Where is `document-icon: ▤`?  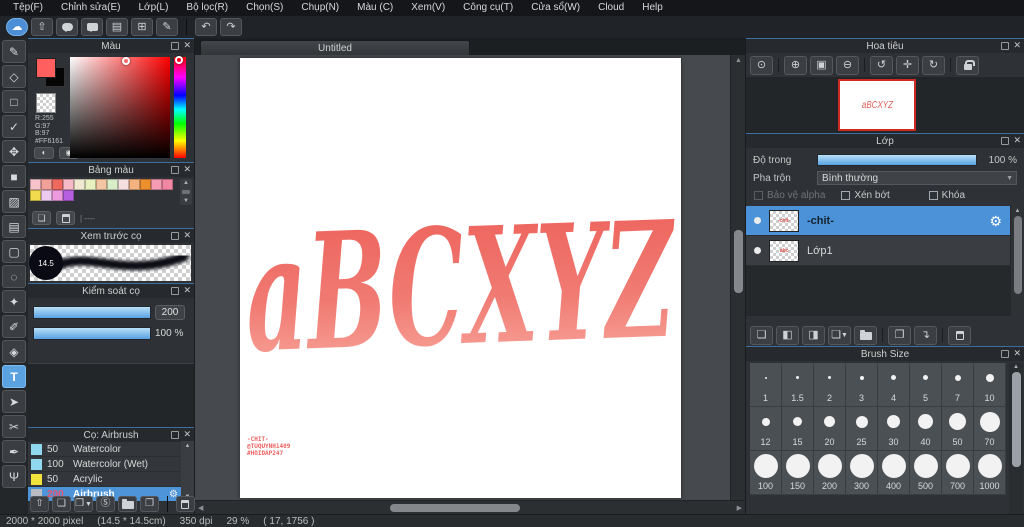 document-icon: ▤ is located at coordinates (117, 27).